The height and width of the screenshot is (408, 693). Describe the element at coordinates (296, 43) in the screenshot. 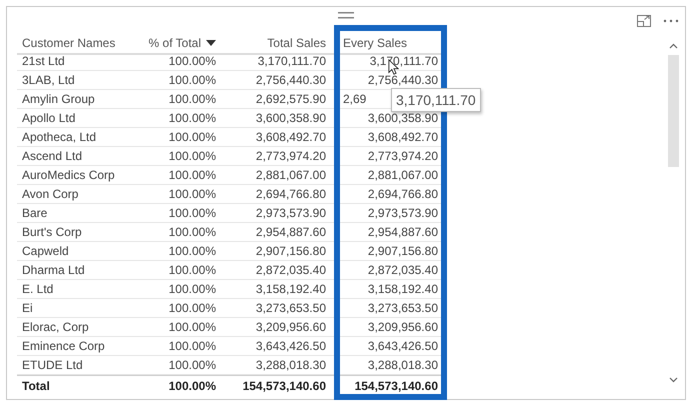

I see `column-header: Total Sales` at that location.